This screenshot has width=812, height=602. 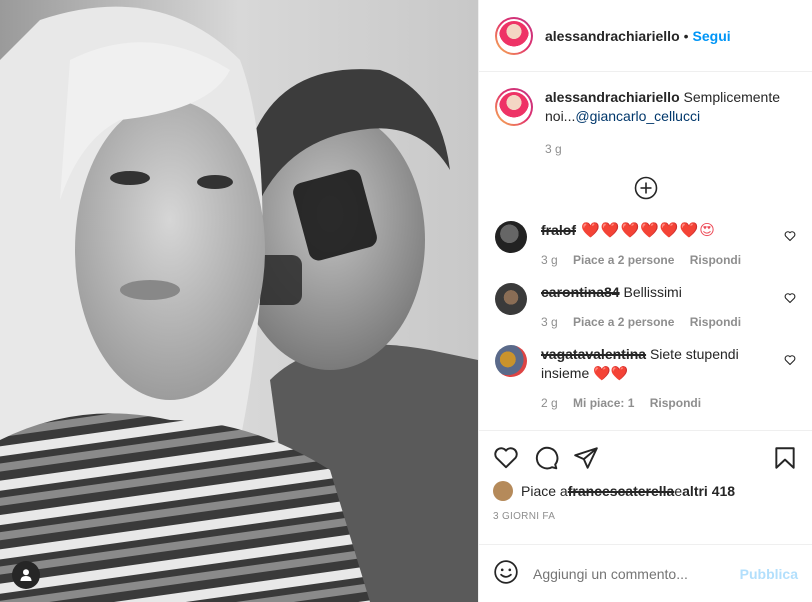 I want to click on post-timestamp: 3 GIORNI FA, so click(x=524, y=516).